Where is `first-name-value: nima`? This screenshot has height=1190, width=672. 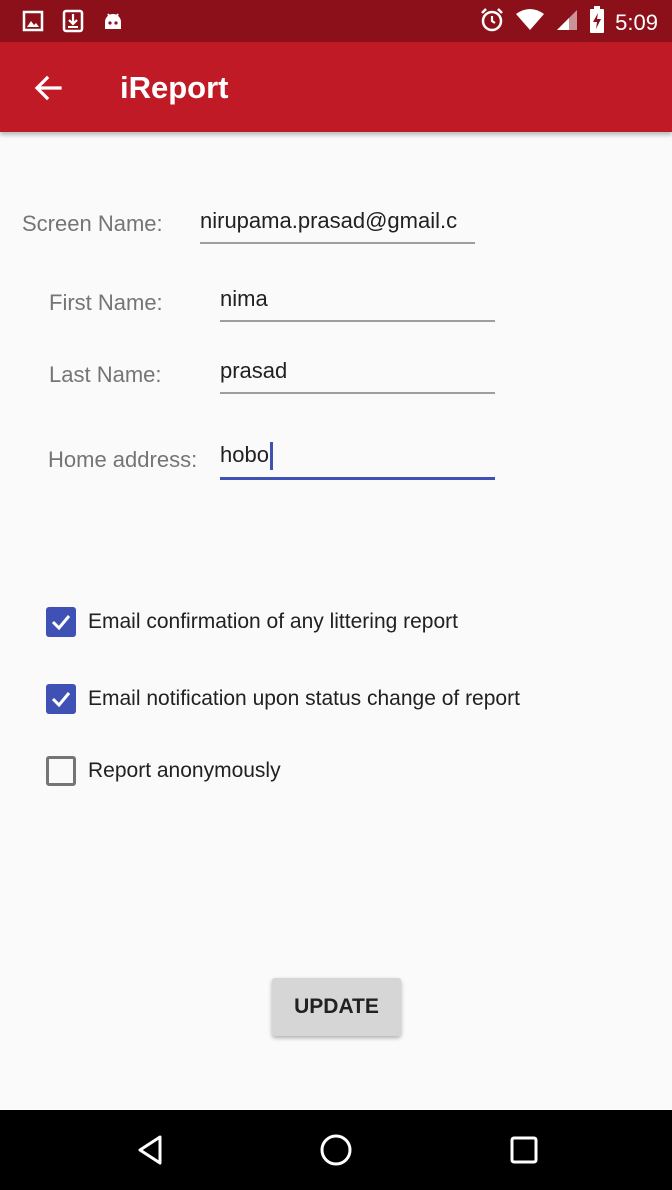 first-name-value: nima is located at coordinates (244, 298).